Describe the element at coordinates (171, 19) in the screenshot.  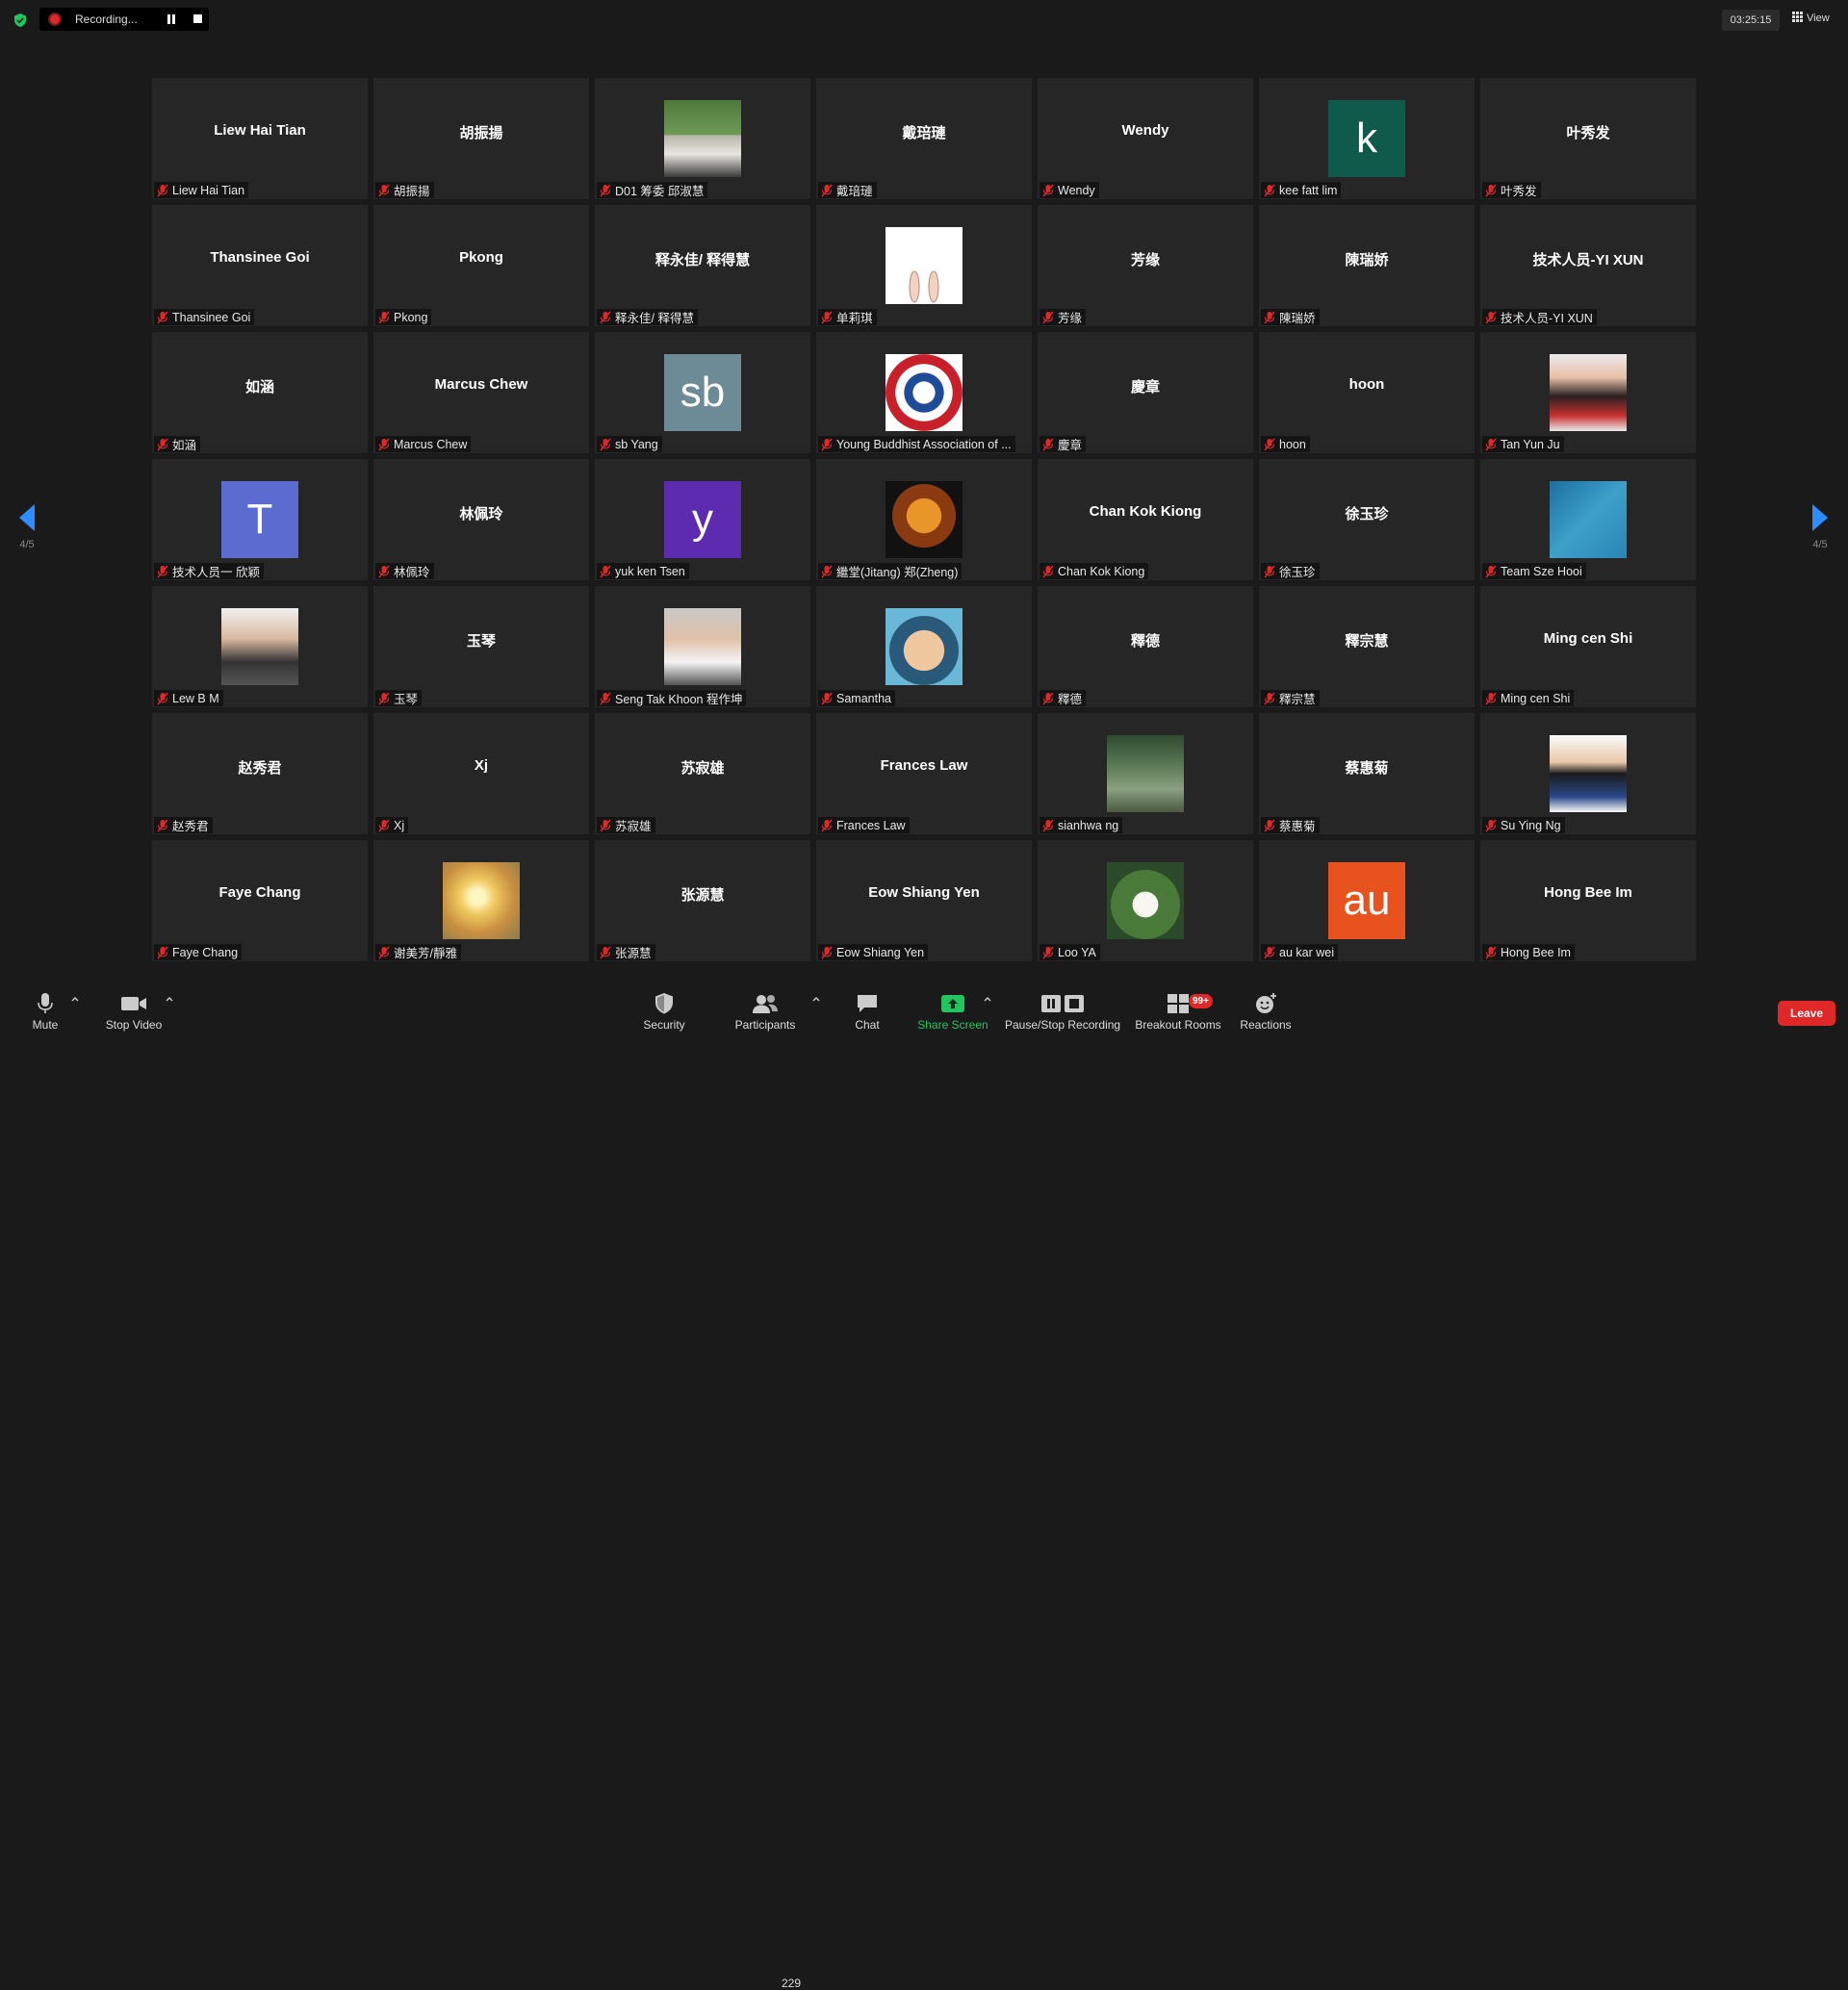
I see `pause-icon` at that location.